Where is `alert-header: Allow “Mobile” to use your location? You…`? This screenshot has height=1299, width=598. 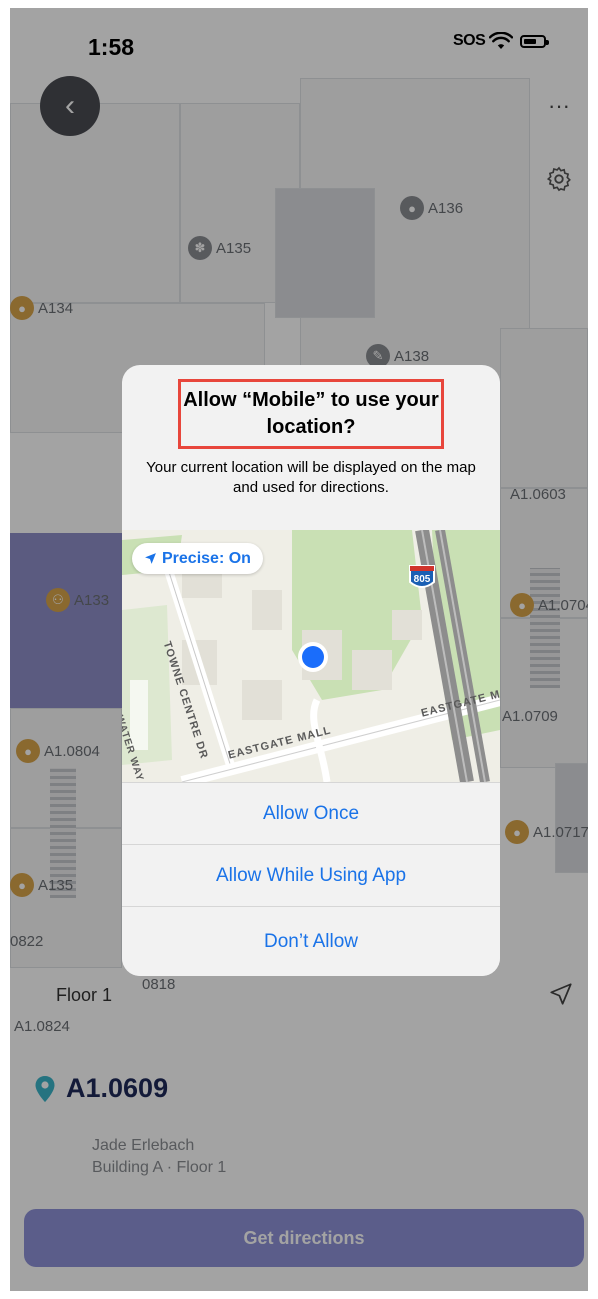
alert-header: Allow “Mobile” to use your location? You… is located at coordinates (311, 447).